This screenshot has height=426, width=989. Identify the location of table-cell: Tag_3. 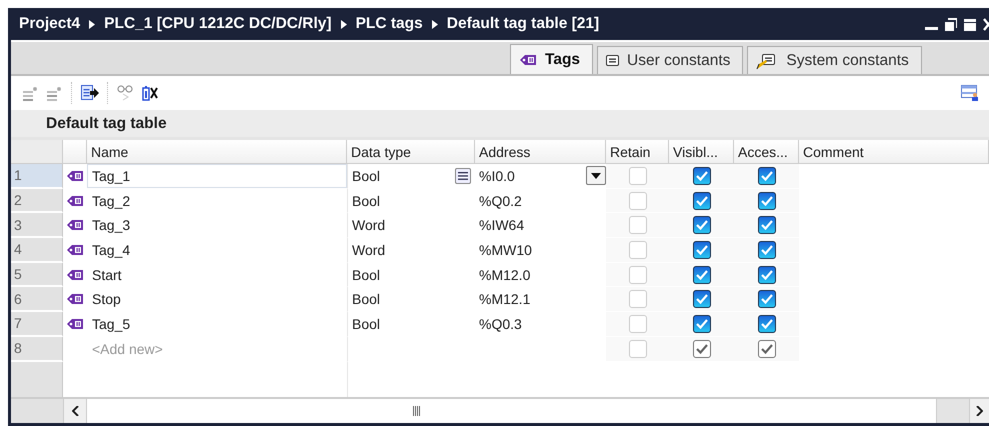
(111, 225).